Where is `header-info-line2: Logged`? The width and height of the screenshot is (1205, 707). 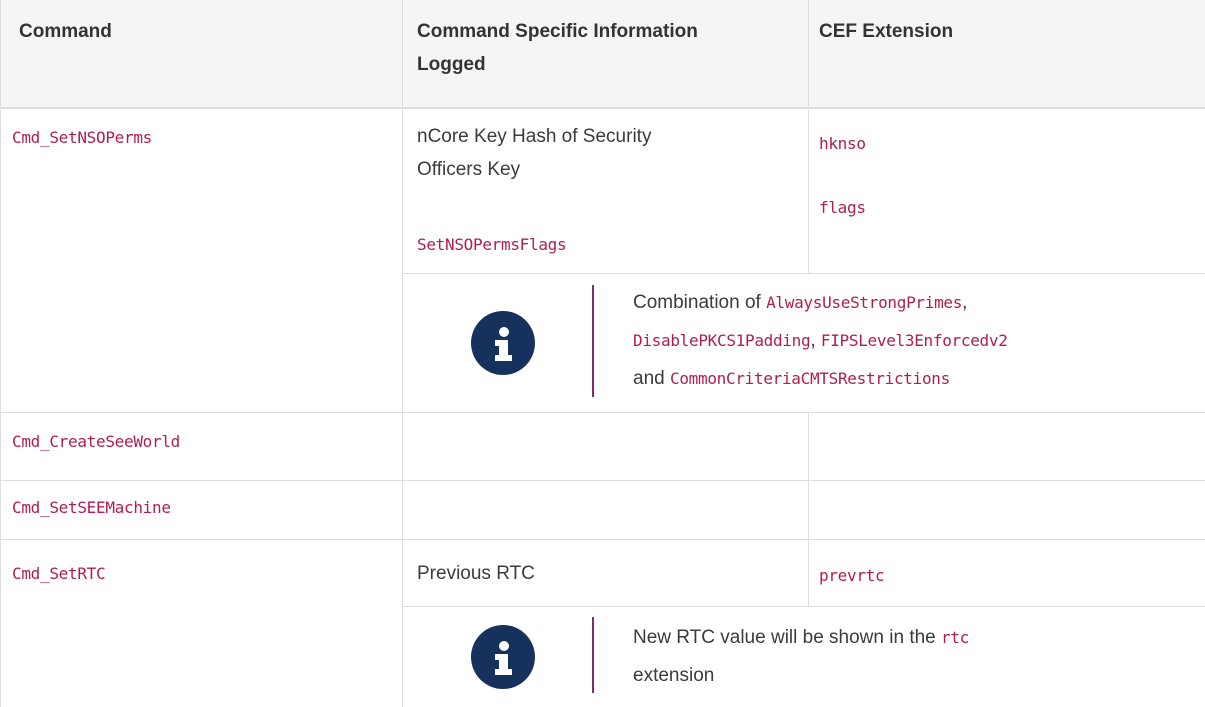
header-info-line2: Logged is located at coordinates (451, 64).